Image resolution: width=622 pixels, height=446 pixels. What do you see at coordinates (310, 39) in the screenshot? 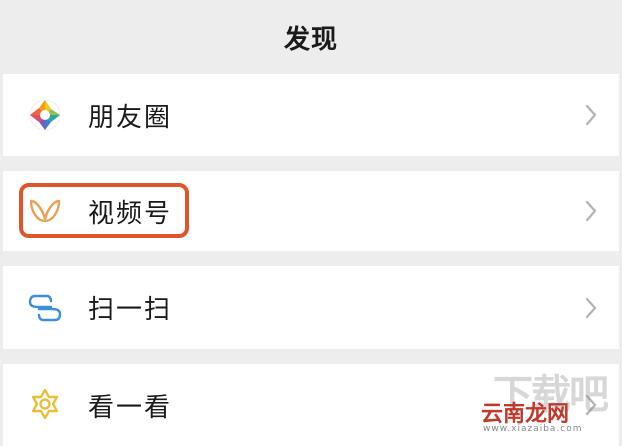
I see `page-title: 发现` at bounding box center [310, 39].